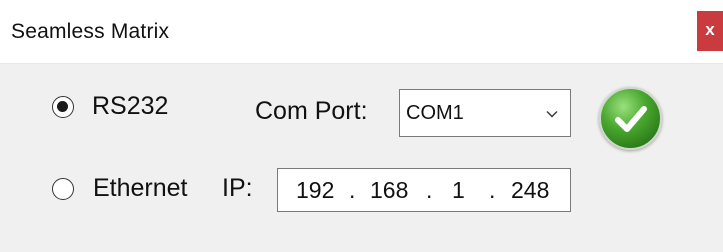 The height and width of the screenshot is (252, 723). What do you see at coordinates (458, 190) in the screenshot?
I see `ip-octet-3: 1` at bounding box center [458, 190].